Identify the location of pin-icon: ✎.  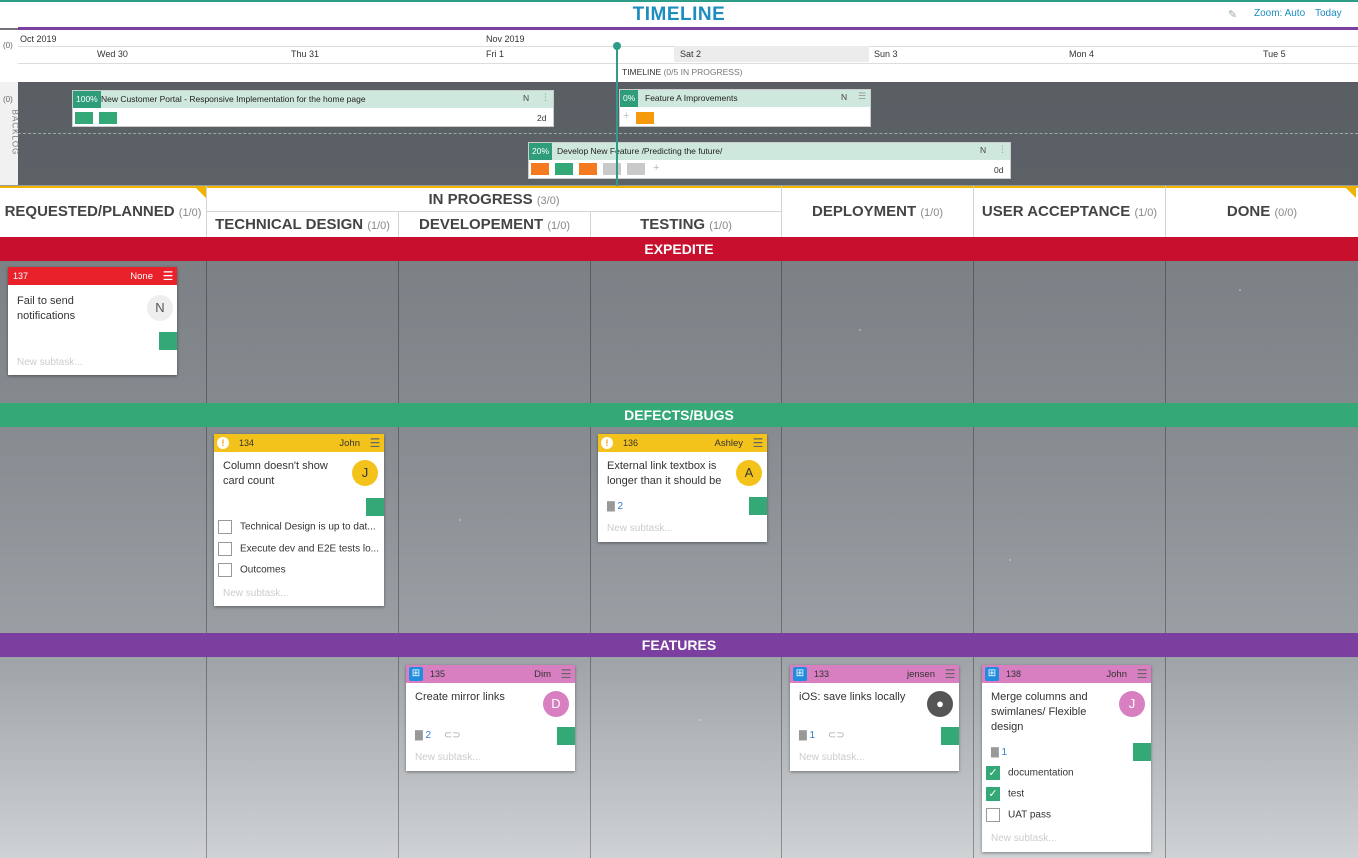
(1234, 14).